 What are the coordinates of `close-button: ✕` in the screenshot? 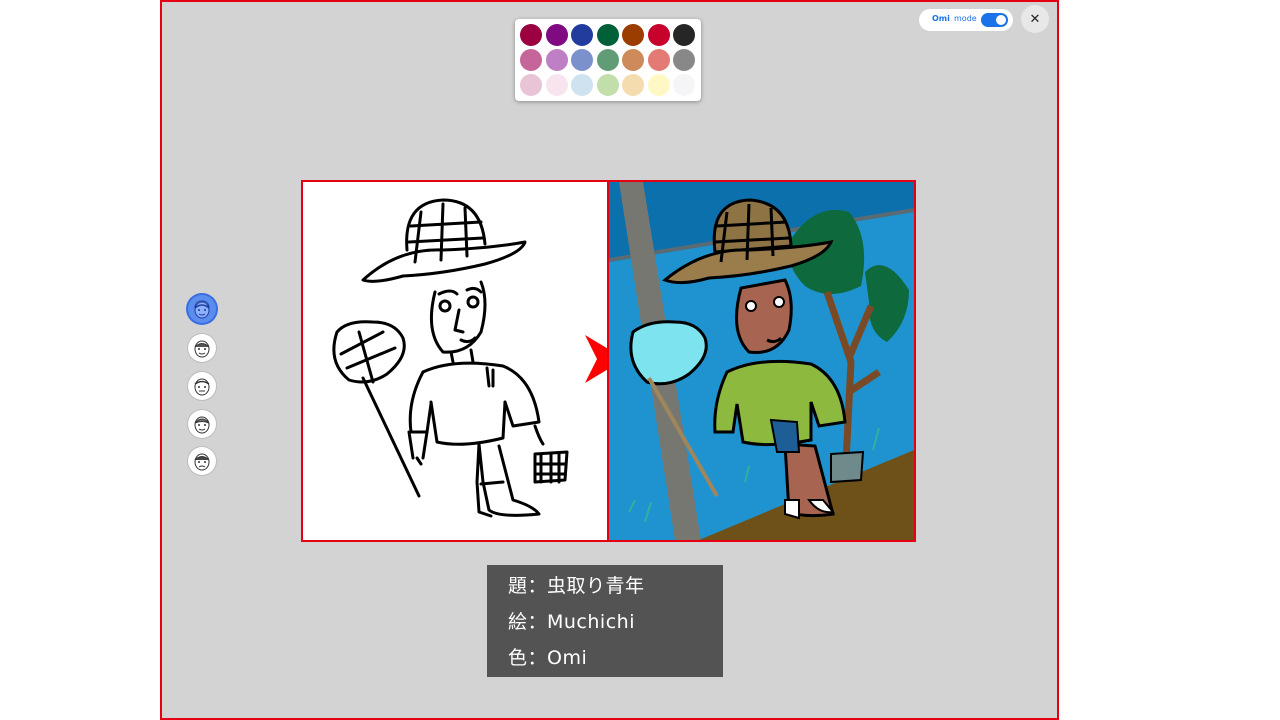 It's located at (1035, 19).